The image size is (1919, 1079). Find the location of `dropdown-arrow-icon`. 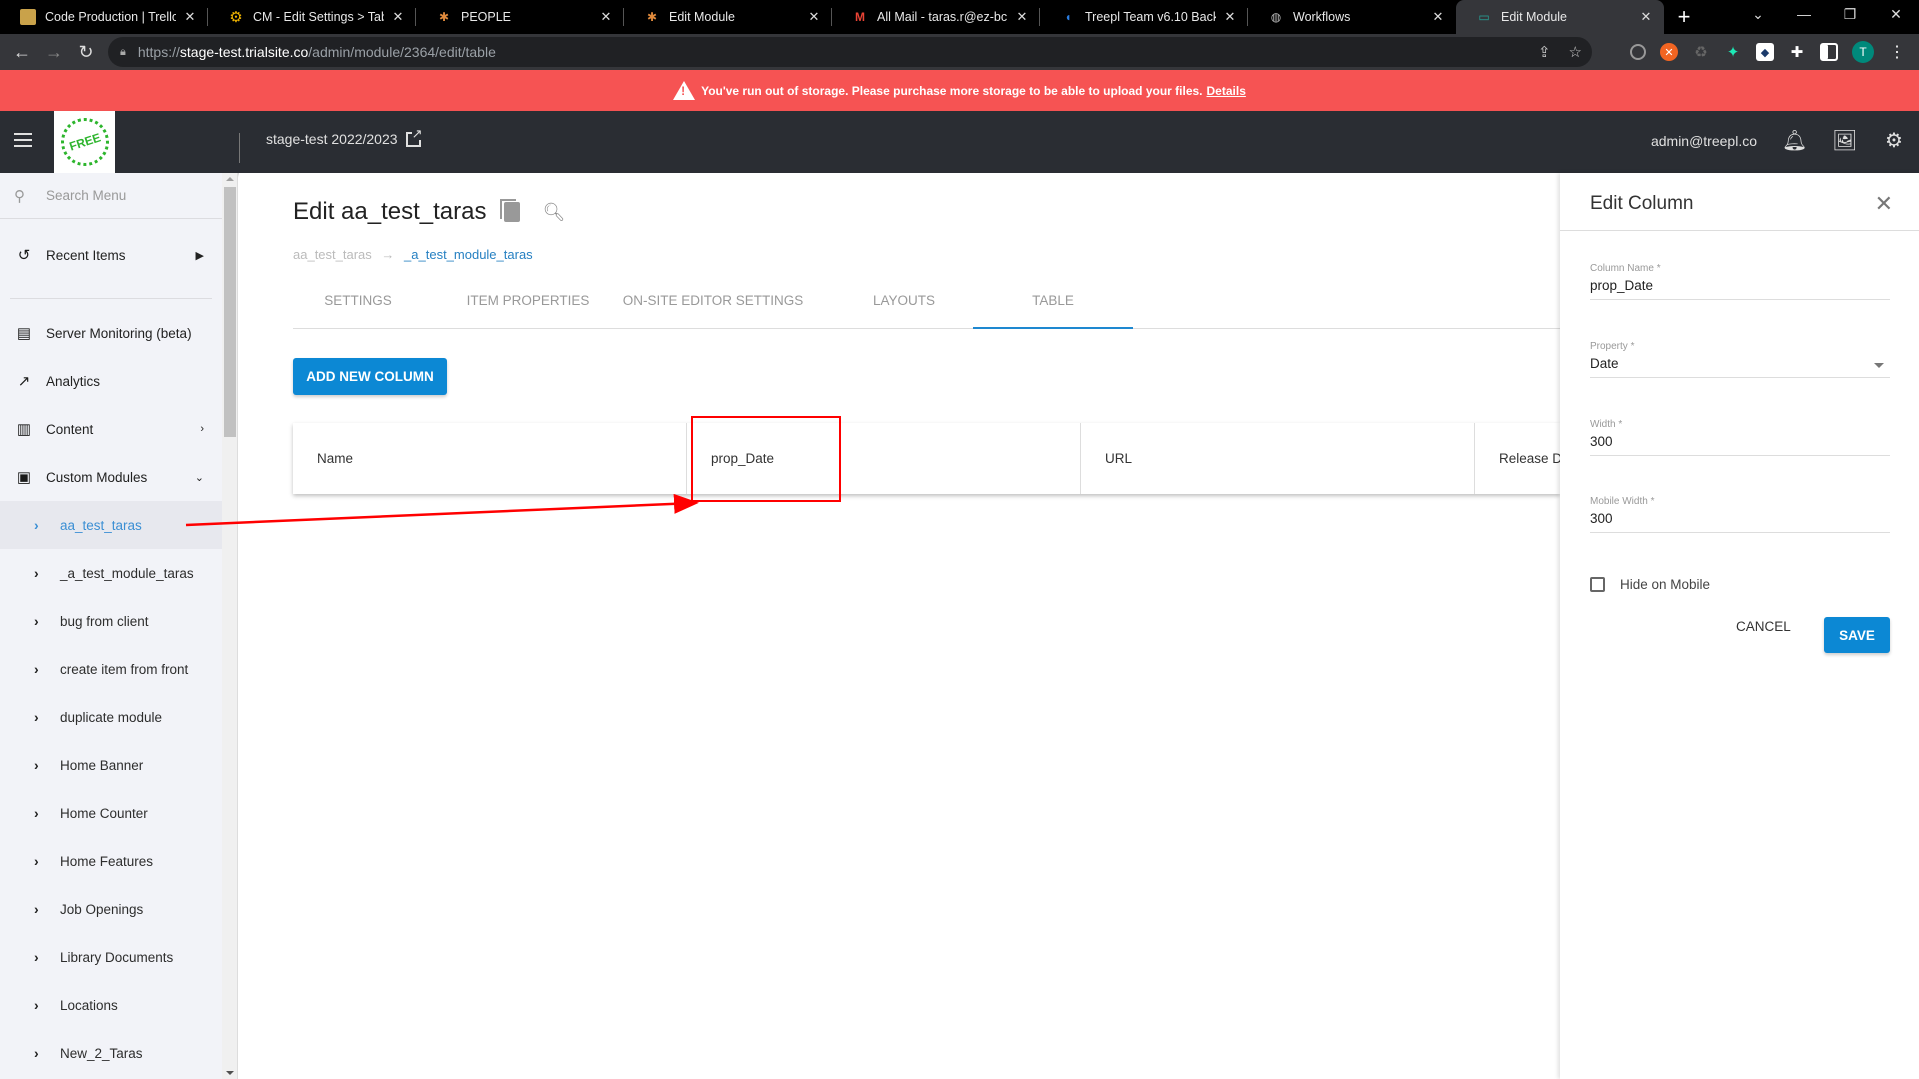

dropdown-arrow-icon is located at coordinates (1879, 365).